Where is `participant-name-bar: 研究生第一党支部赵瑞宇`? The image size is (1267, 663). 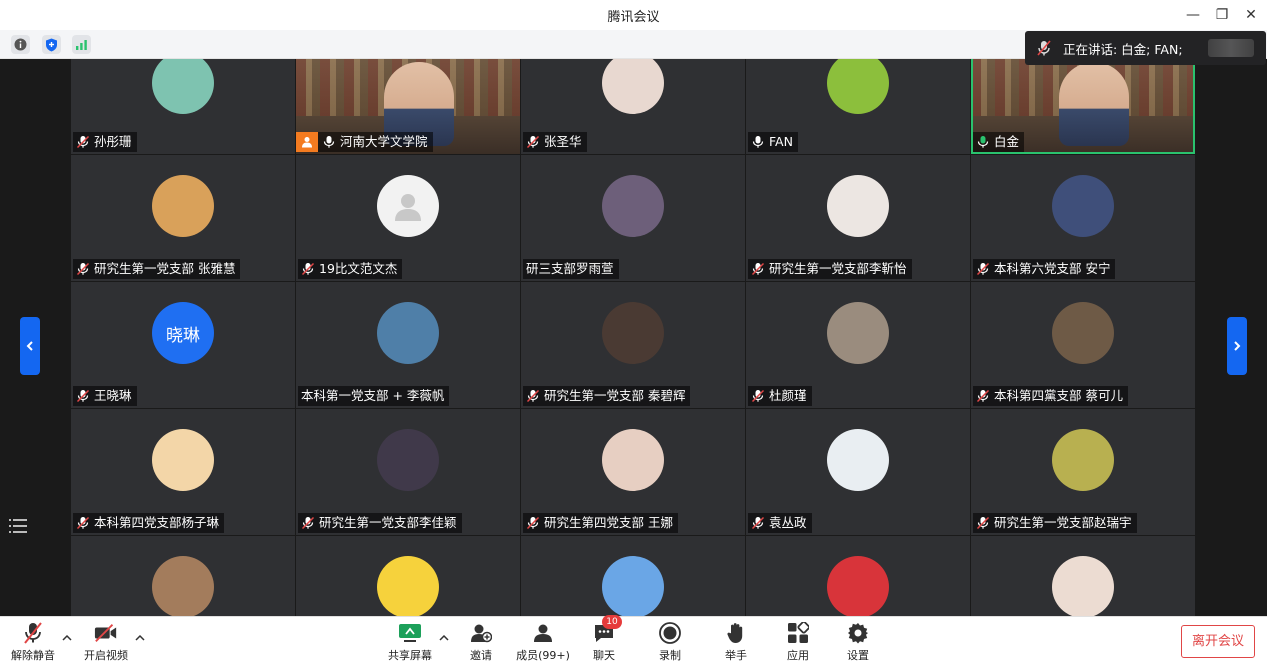
participant-name-bar: 研究生第一党支部赵瑞宇 is located at coordinates (1055, 523).